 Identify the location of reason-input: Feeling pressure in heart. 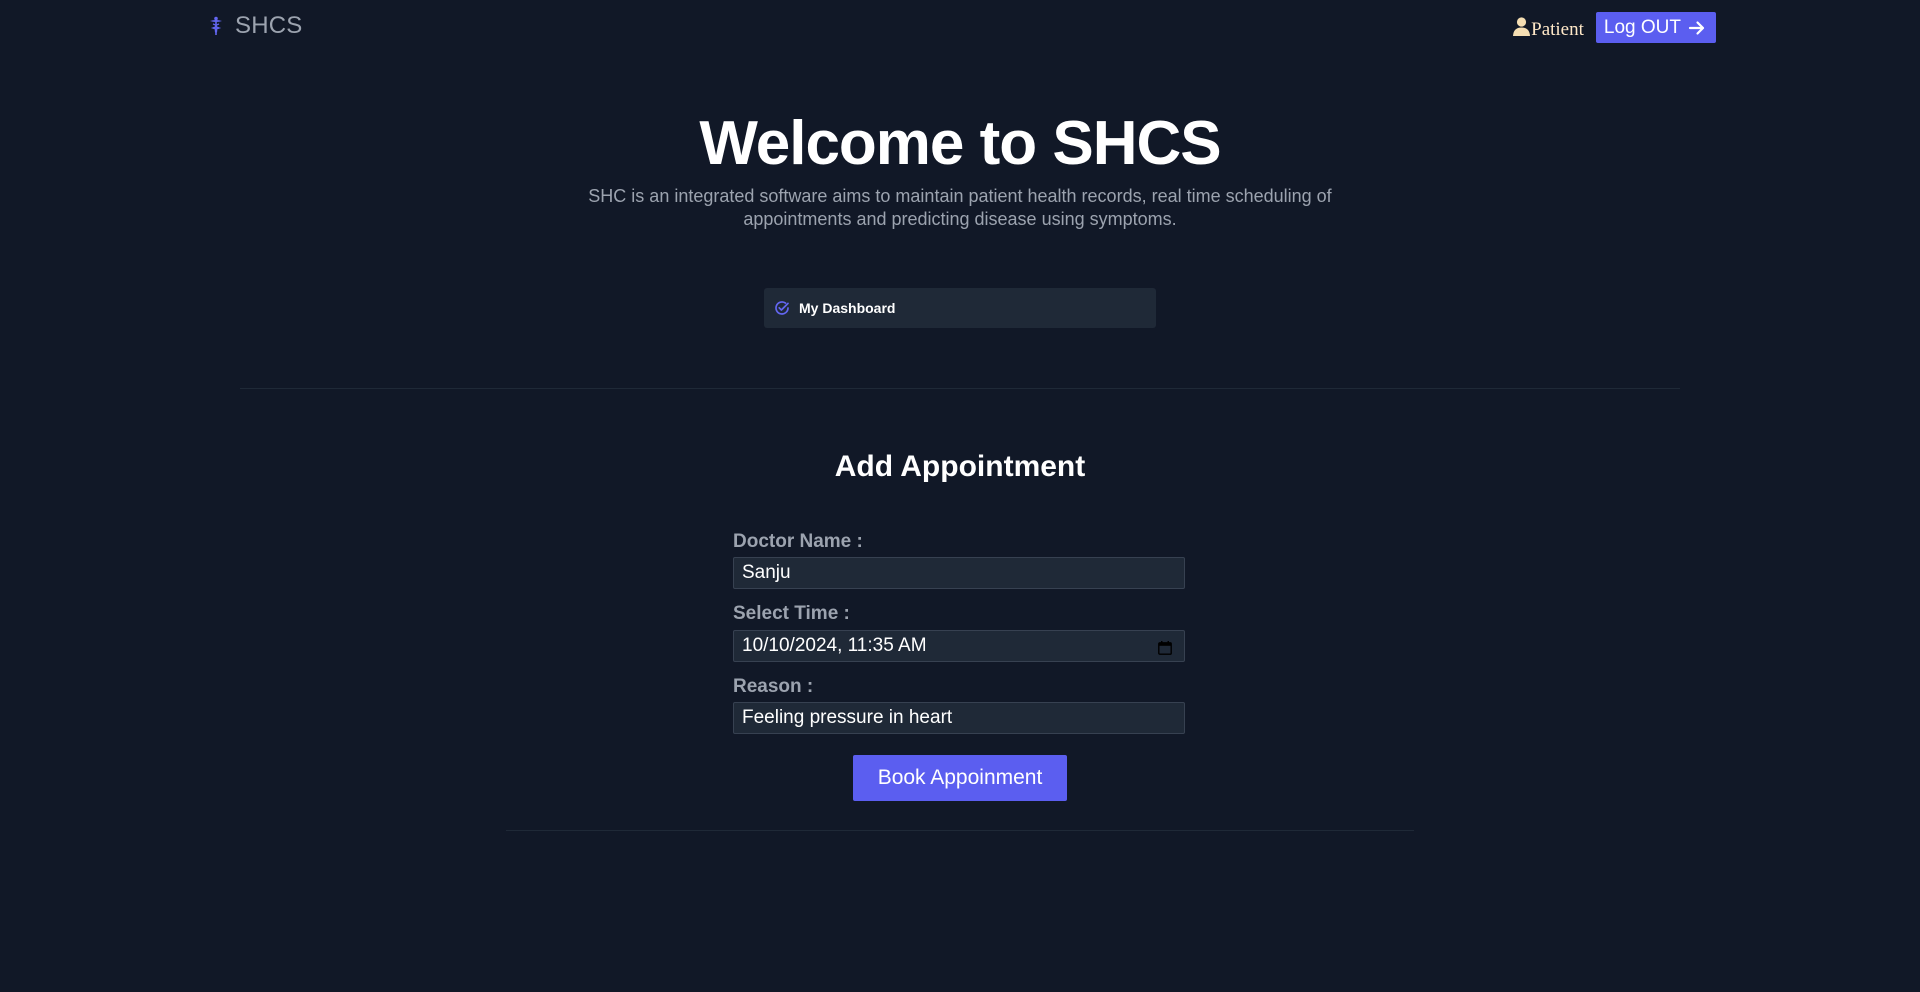
(959, 718).